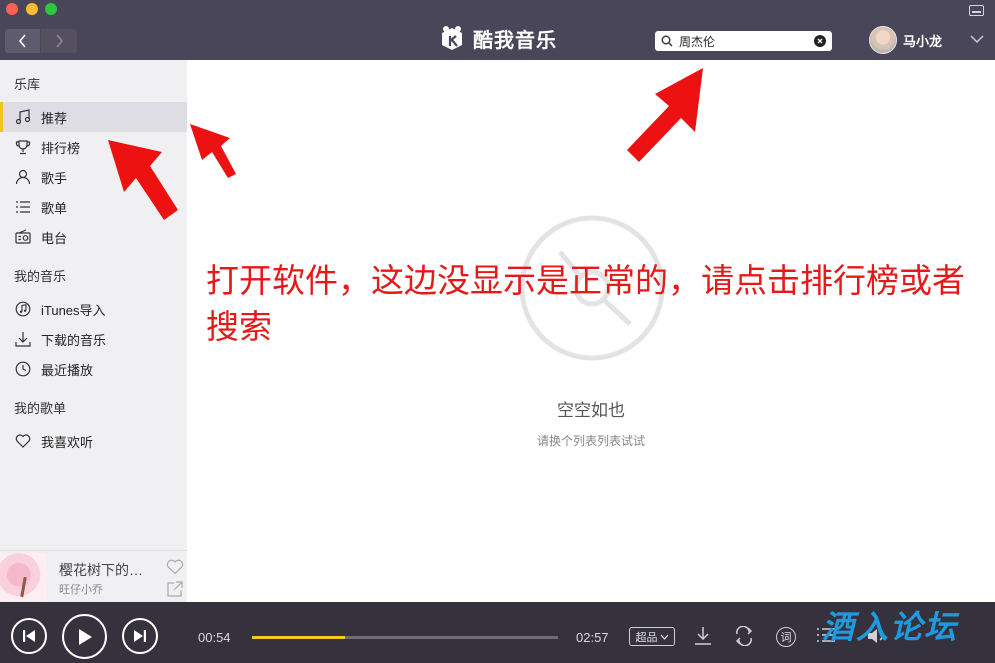  I want to click on user-menu: 马小龙, so click(905, 40).